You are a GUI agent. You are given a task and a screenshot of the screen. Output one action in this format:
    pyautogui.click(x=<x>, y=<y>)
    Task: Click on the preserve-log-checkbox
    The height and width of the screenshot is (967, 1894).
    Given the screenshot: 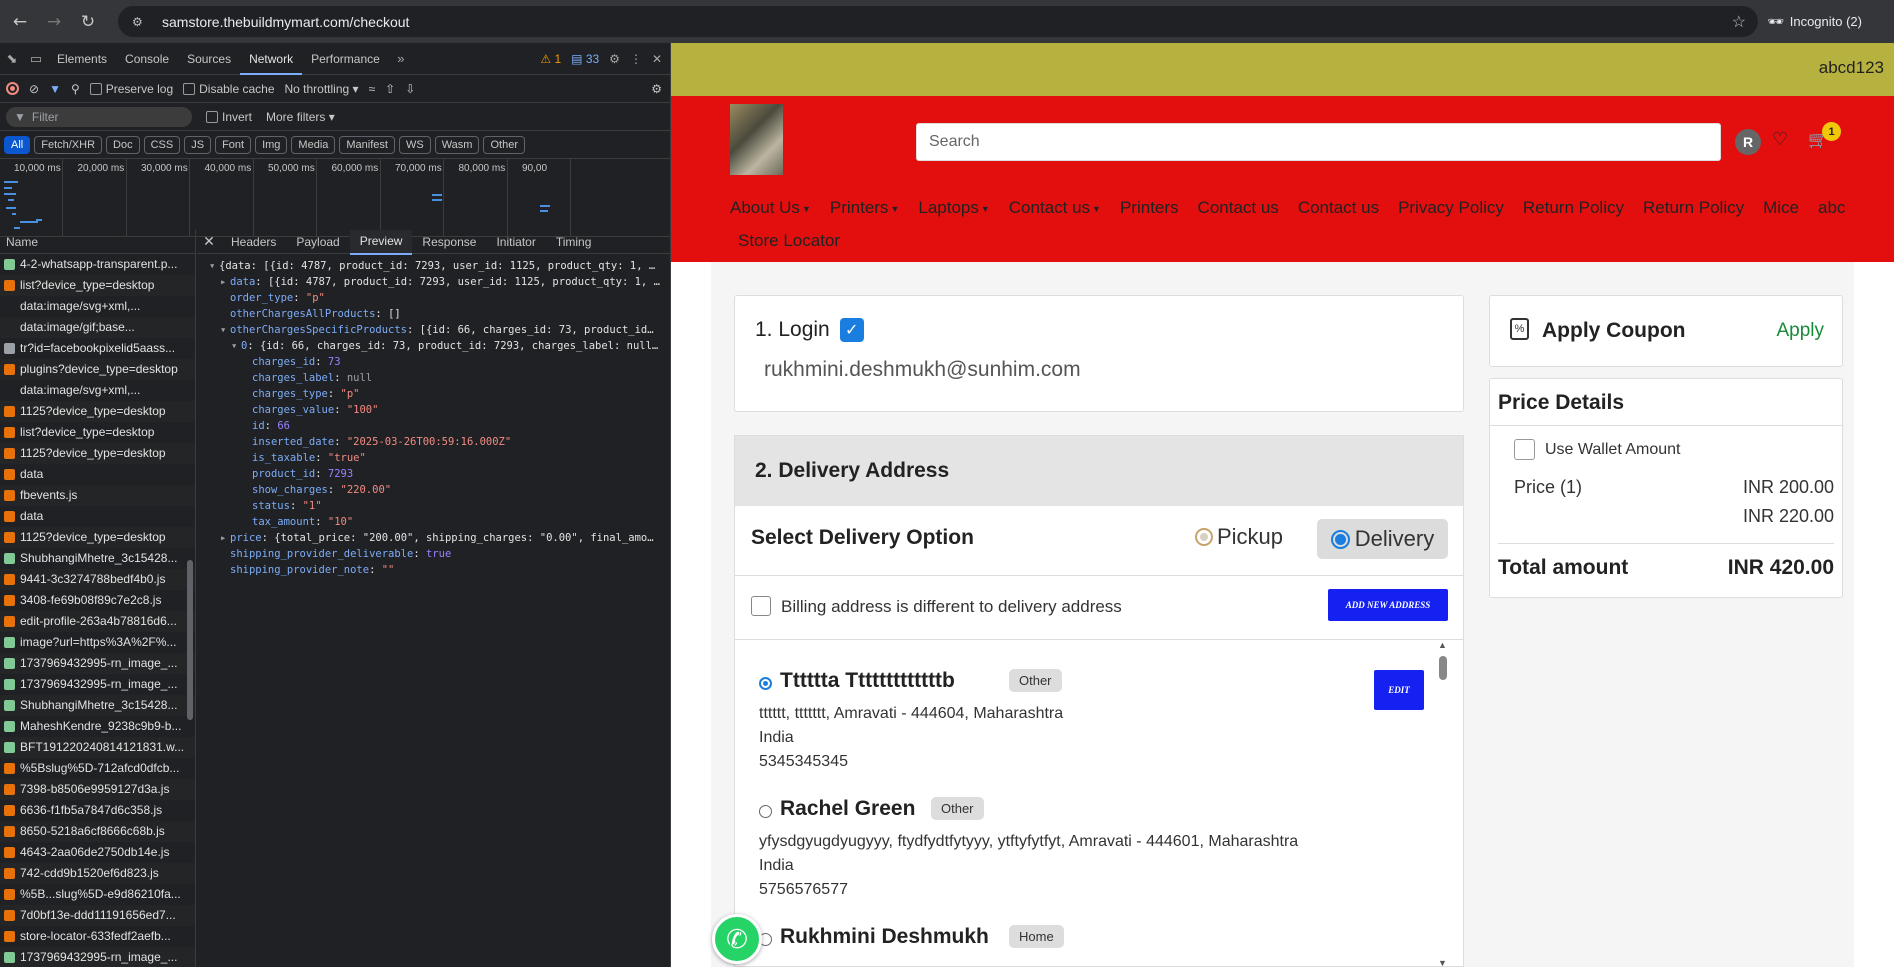 What is the action you would take?
    pyautogui.click(x=95, y=89)
    